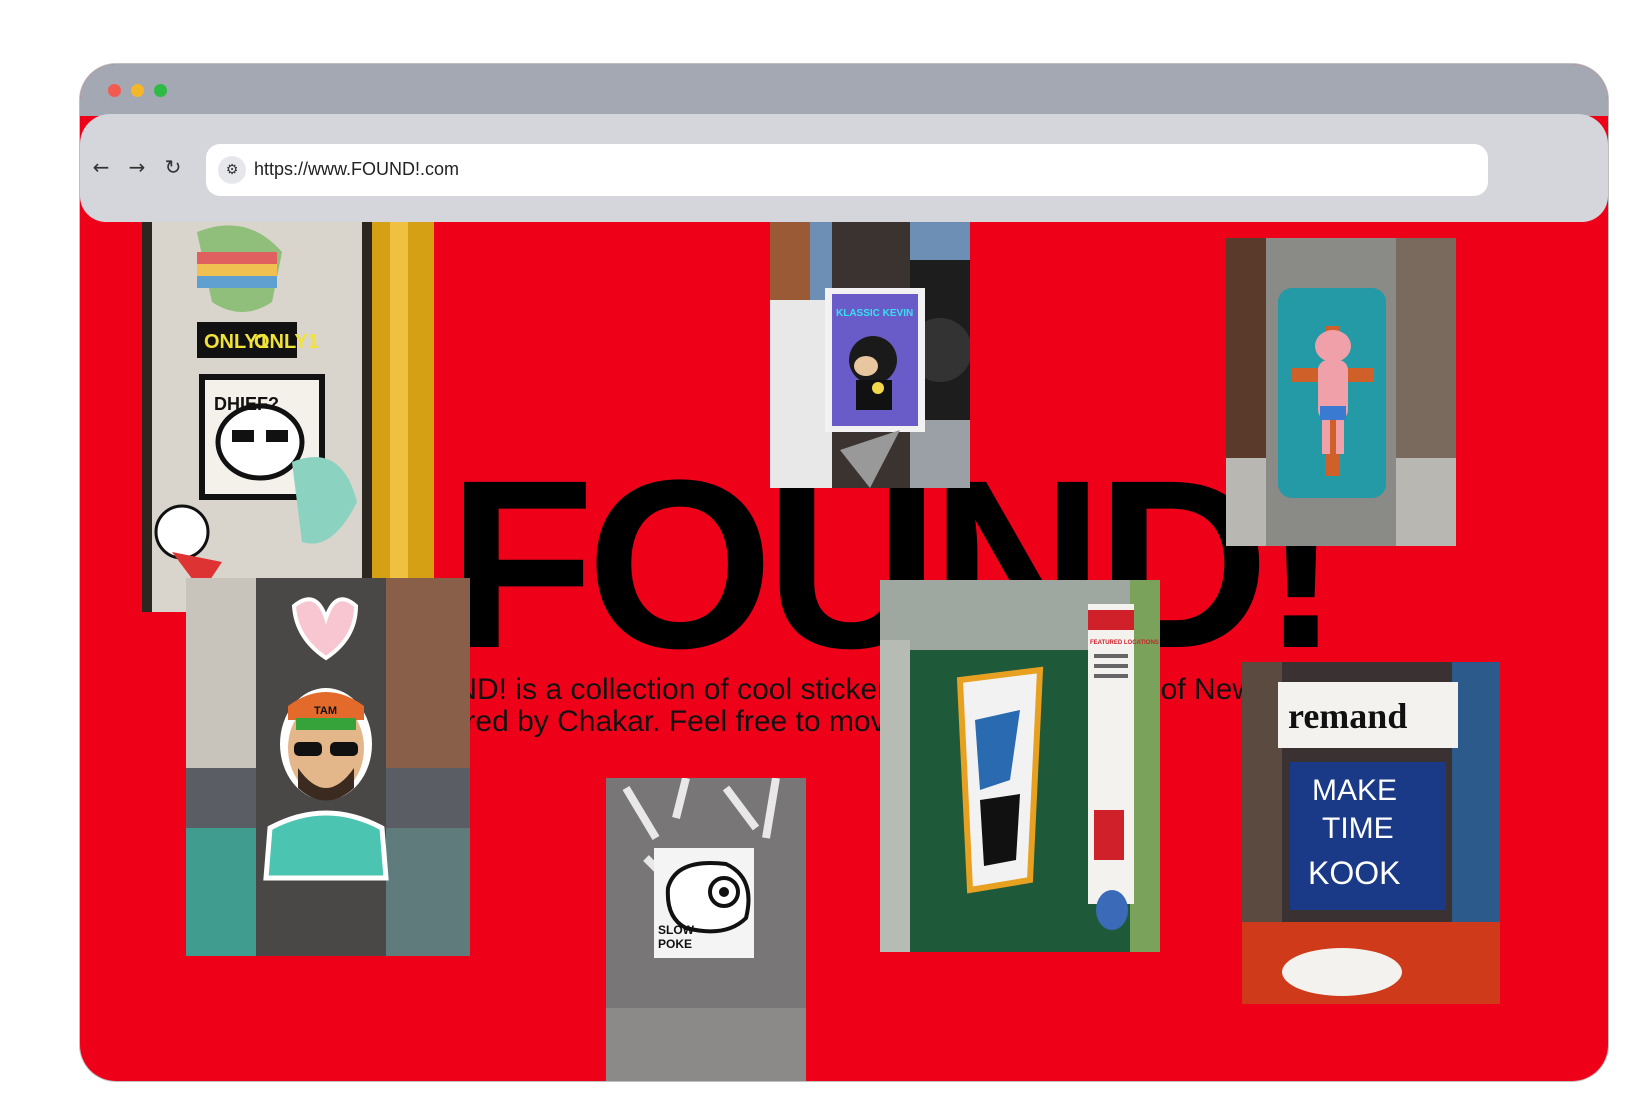  What do you see at coordinates (232, 170) in the screenshot?
I see `site-settings-icon: ⚙` at bounding box center [232, 170].